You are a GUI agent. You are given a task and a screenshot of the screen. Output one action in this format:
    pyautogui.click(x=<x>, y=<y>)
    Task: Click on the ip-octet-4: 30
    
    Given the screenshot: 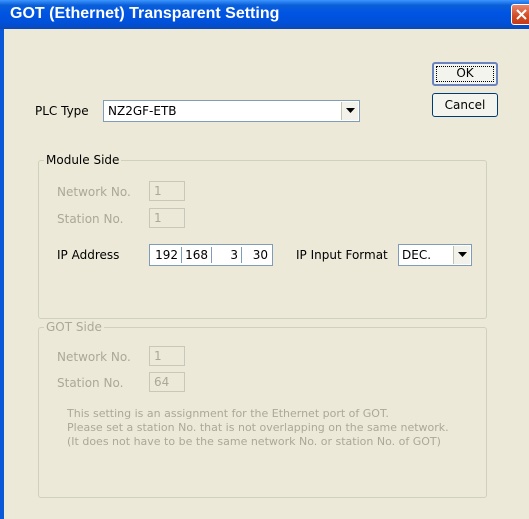 What is the action you would take?
    pyautogui.click(x=255, y=255)
    